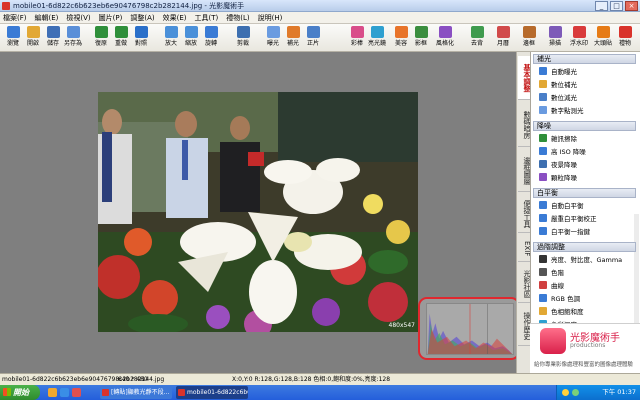 Image resolution: width=640 pixels, height=400 pixels. What do you see at coordinates (243, 38) in the screenshot?
I see `toolbar-剪裁-button: 剪裁` at bounding box center [243, 38].